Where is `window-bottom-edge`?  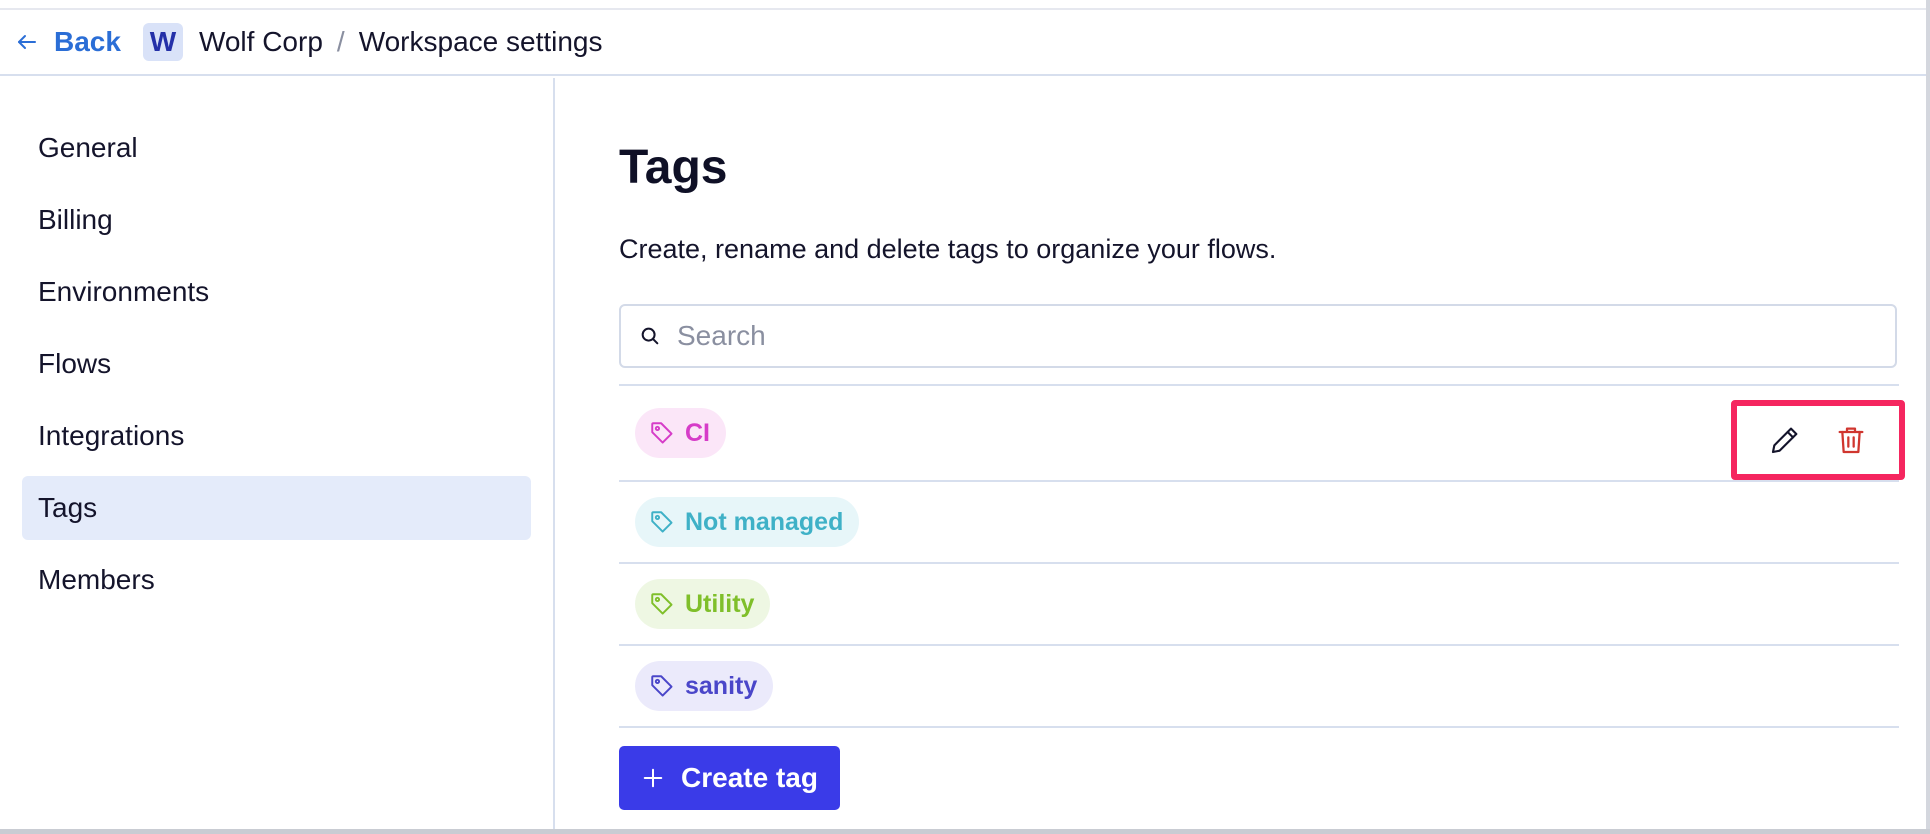
window-bottom-edge is located at coordinates (965, 831).